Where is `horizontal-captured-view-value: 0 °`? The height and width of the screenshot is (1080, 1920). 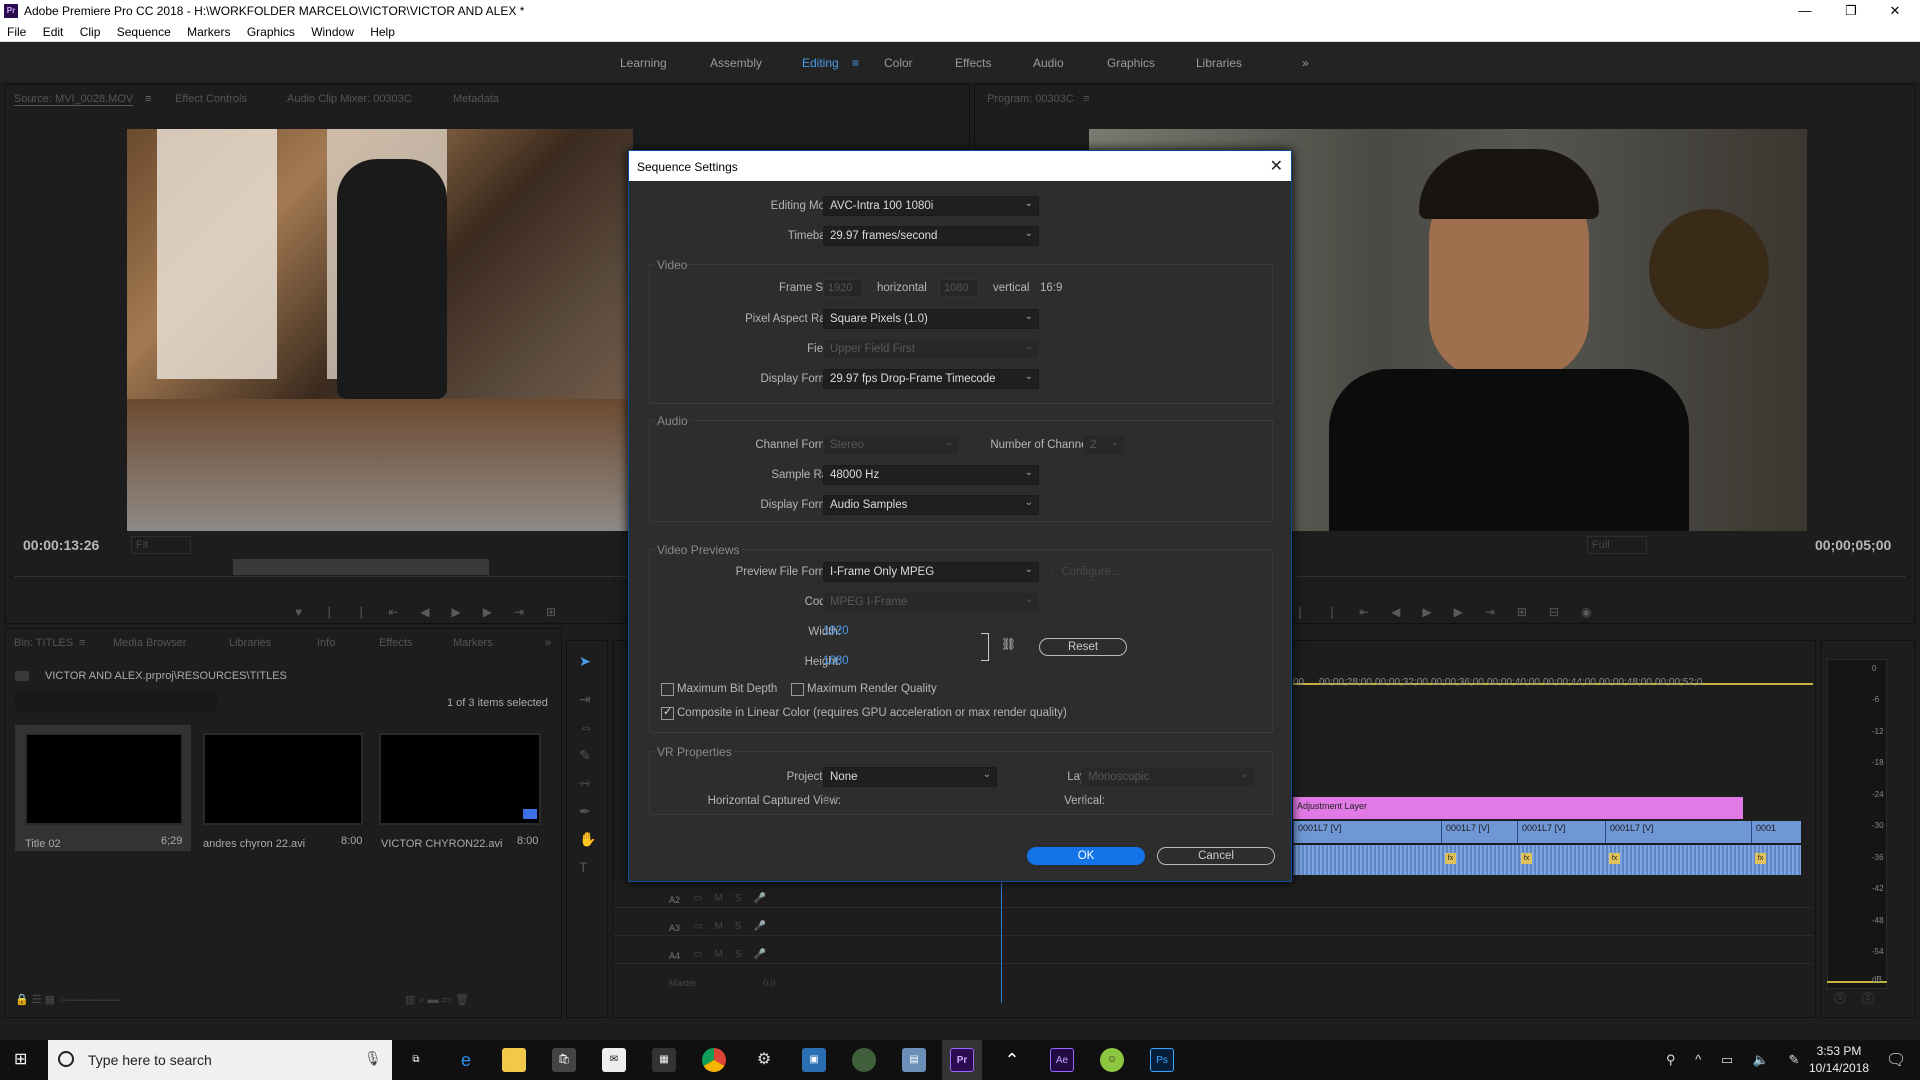 horizontal-captured-view-value: 0 ° is located at coordinates (830, 801).